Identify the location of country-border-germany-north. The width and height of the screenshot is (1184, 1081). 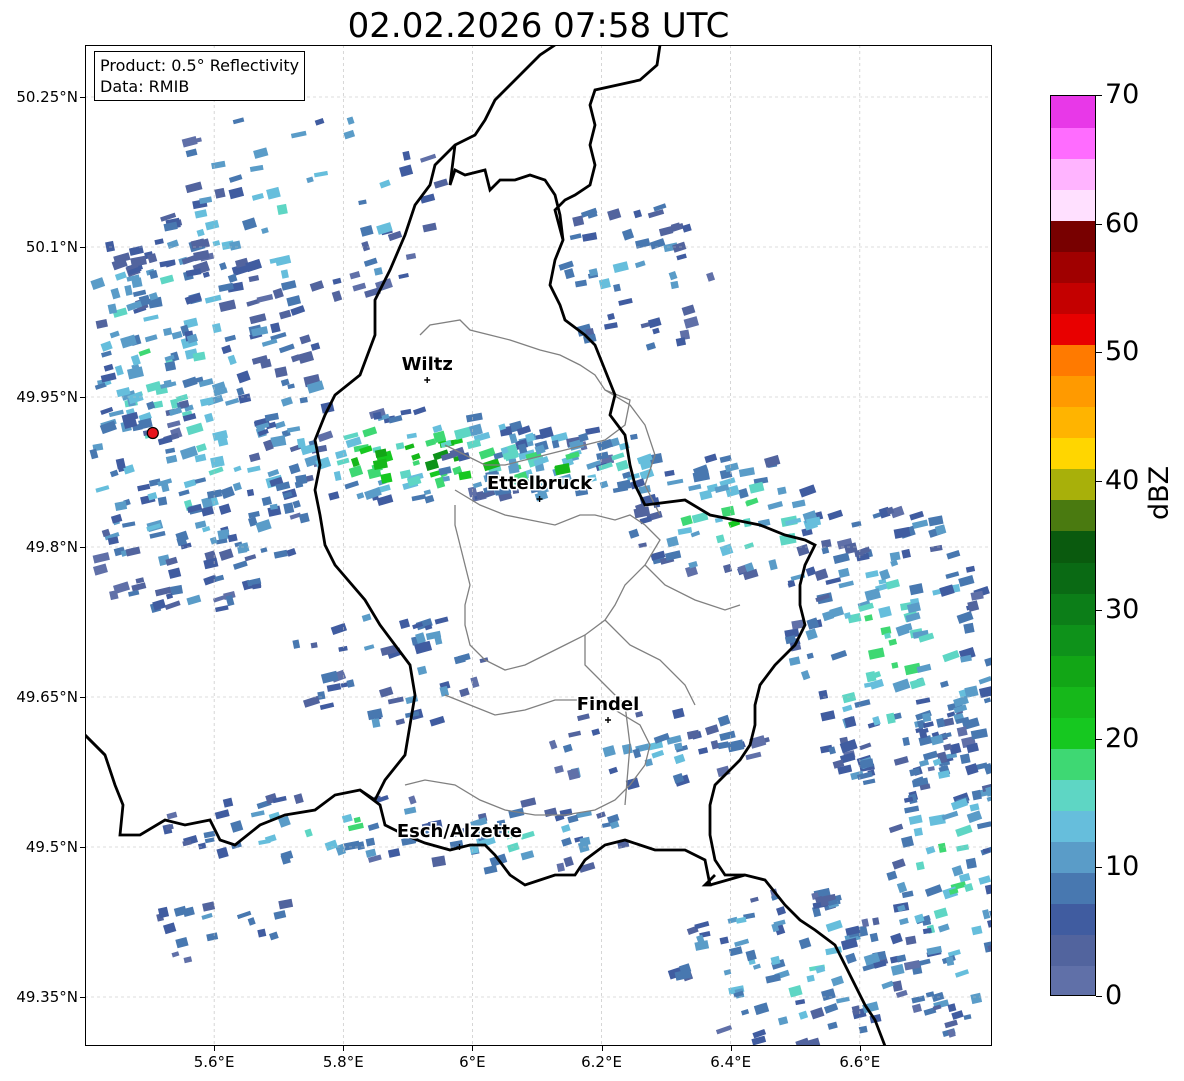
(607, 143).